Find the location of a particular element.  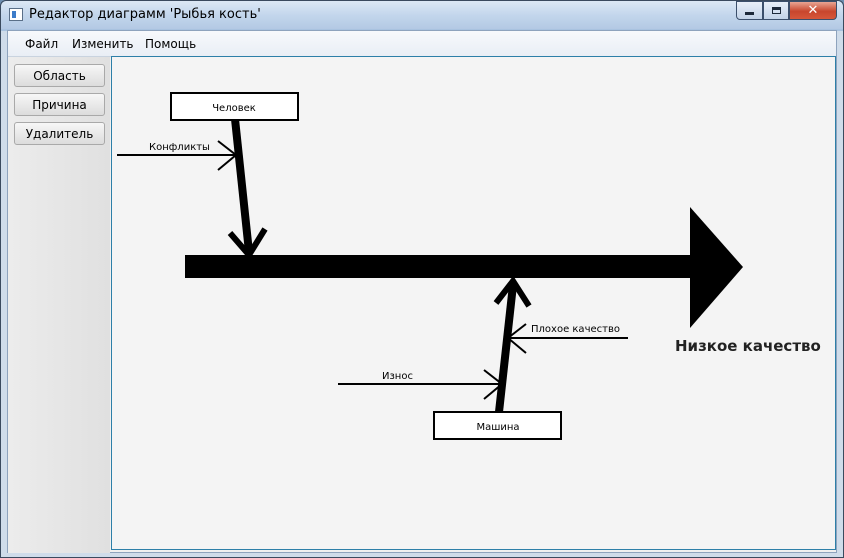

title-bar: Редактор диаграмм 'Рыбья кость' ✕ is located at coordinates (422, 15).